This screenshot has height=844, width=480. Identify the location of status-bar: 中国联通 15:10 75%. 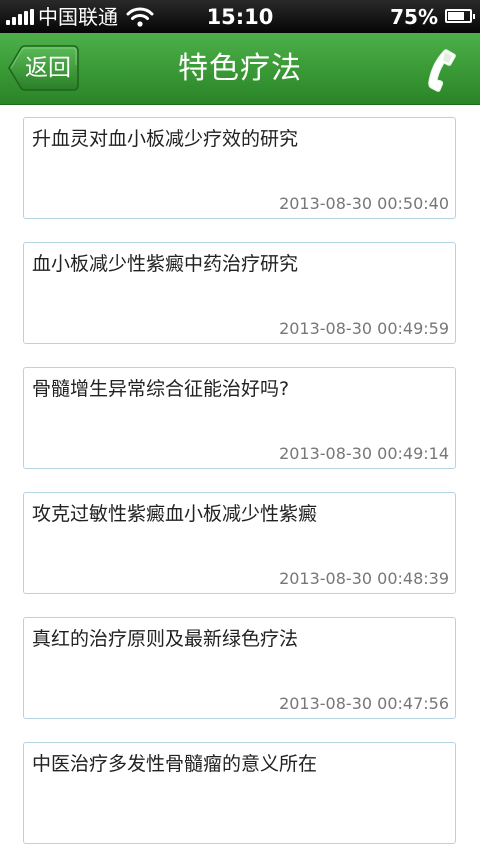
(240, 16).